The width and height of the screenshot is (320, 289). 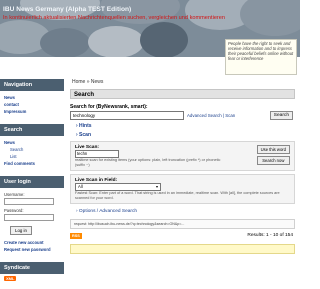 I want to click on chevron-down-icon: ▾, so click(x=156, y=186).